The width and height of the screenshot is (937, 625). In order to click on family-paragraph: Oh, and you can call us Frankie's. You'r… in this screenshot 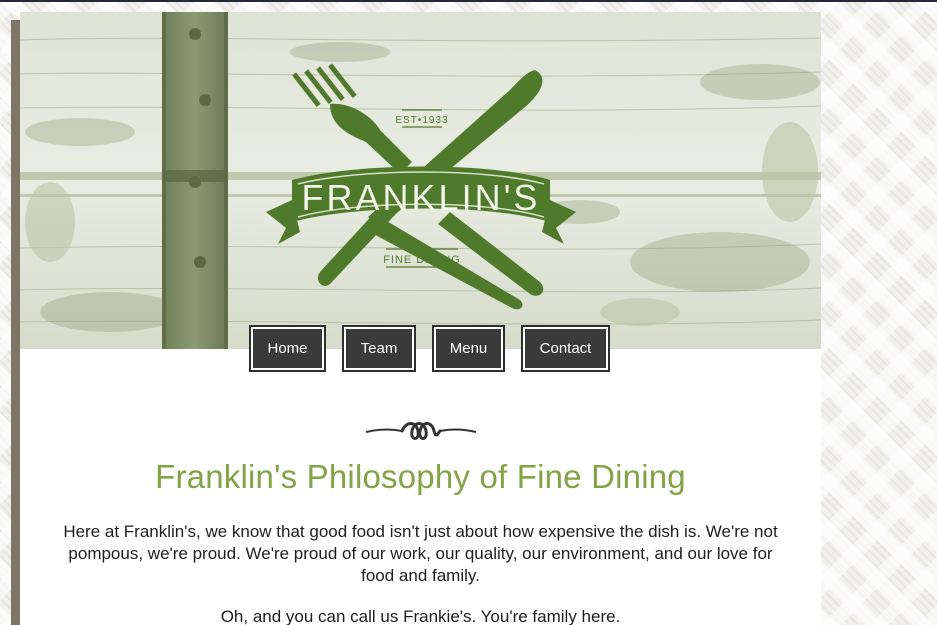, I will do `click(420, 616)`.